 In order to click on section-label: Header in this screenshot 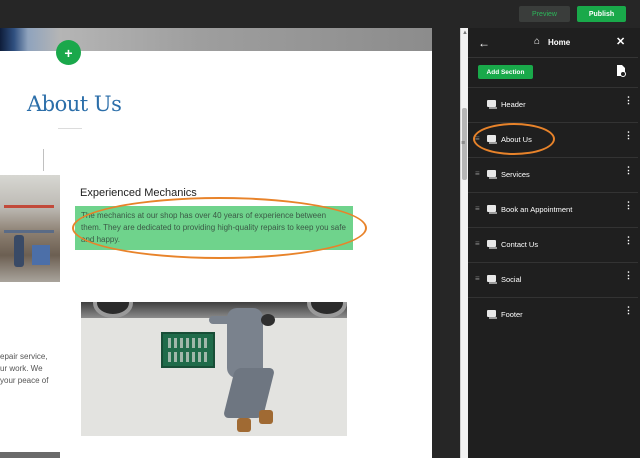, I will do `click(513, 104)`.